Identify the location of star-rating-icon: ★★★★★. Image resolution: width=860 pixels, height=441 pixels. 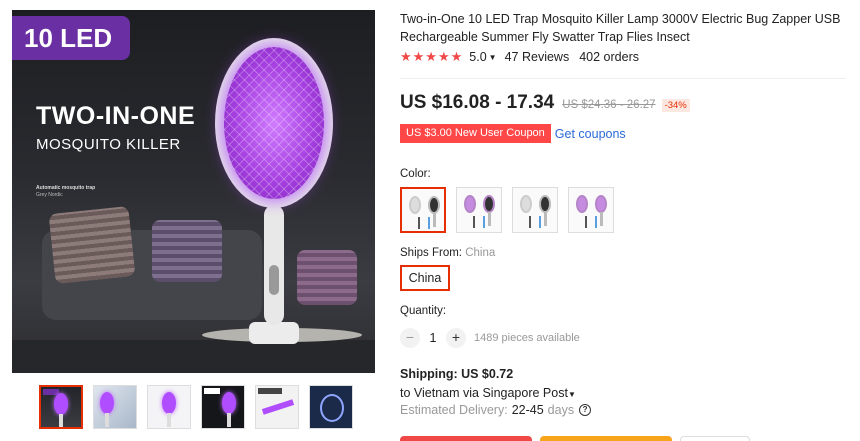
(432, 56).